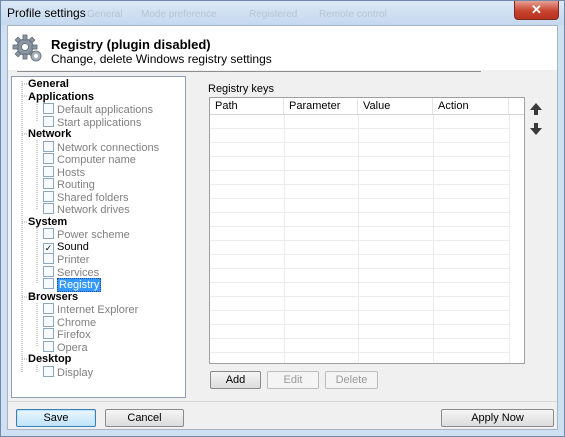 This screenshot has height=437, width=565. What do you see at coordinates (76, 185) in the screenshot?
I see `tree-item-label: Routing` at bounding box center [76, 185].